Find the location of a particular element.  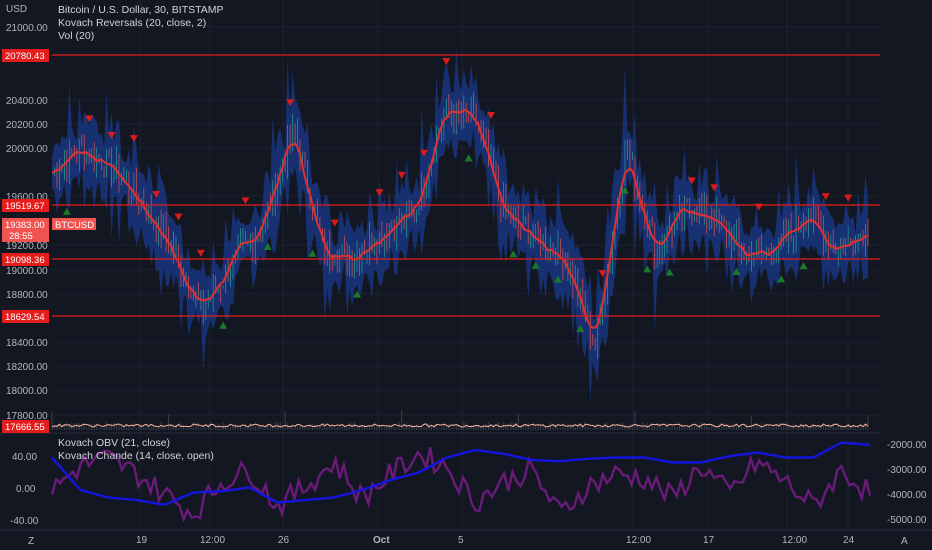

level-label-2: 19519.67 is located at coordinates (25, 206).